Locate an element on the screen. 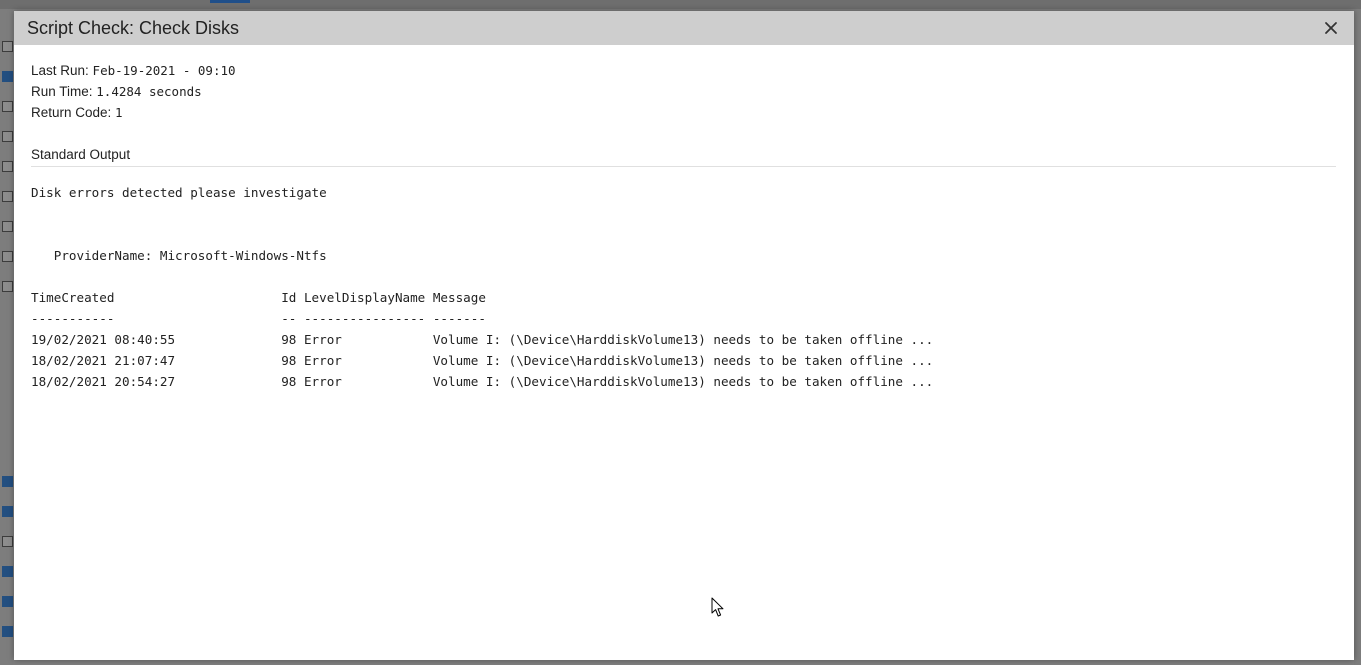  return-code-label: Return Code: is located at coordinates (73, 112).